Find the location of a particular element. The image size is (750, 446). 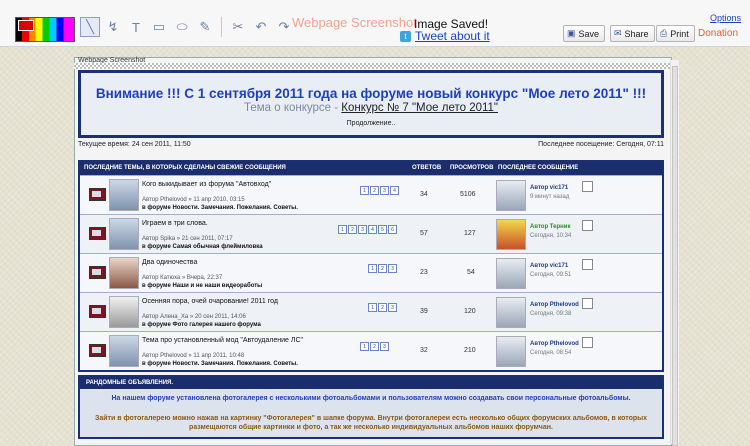

last-time: 9 минут назад is located at coordinates (550, 197).